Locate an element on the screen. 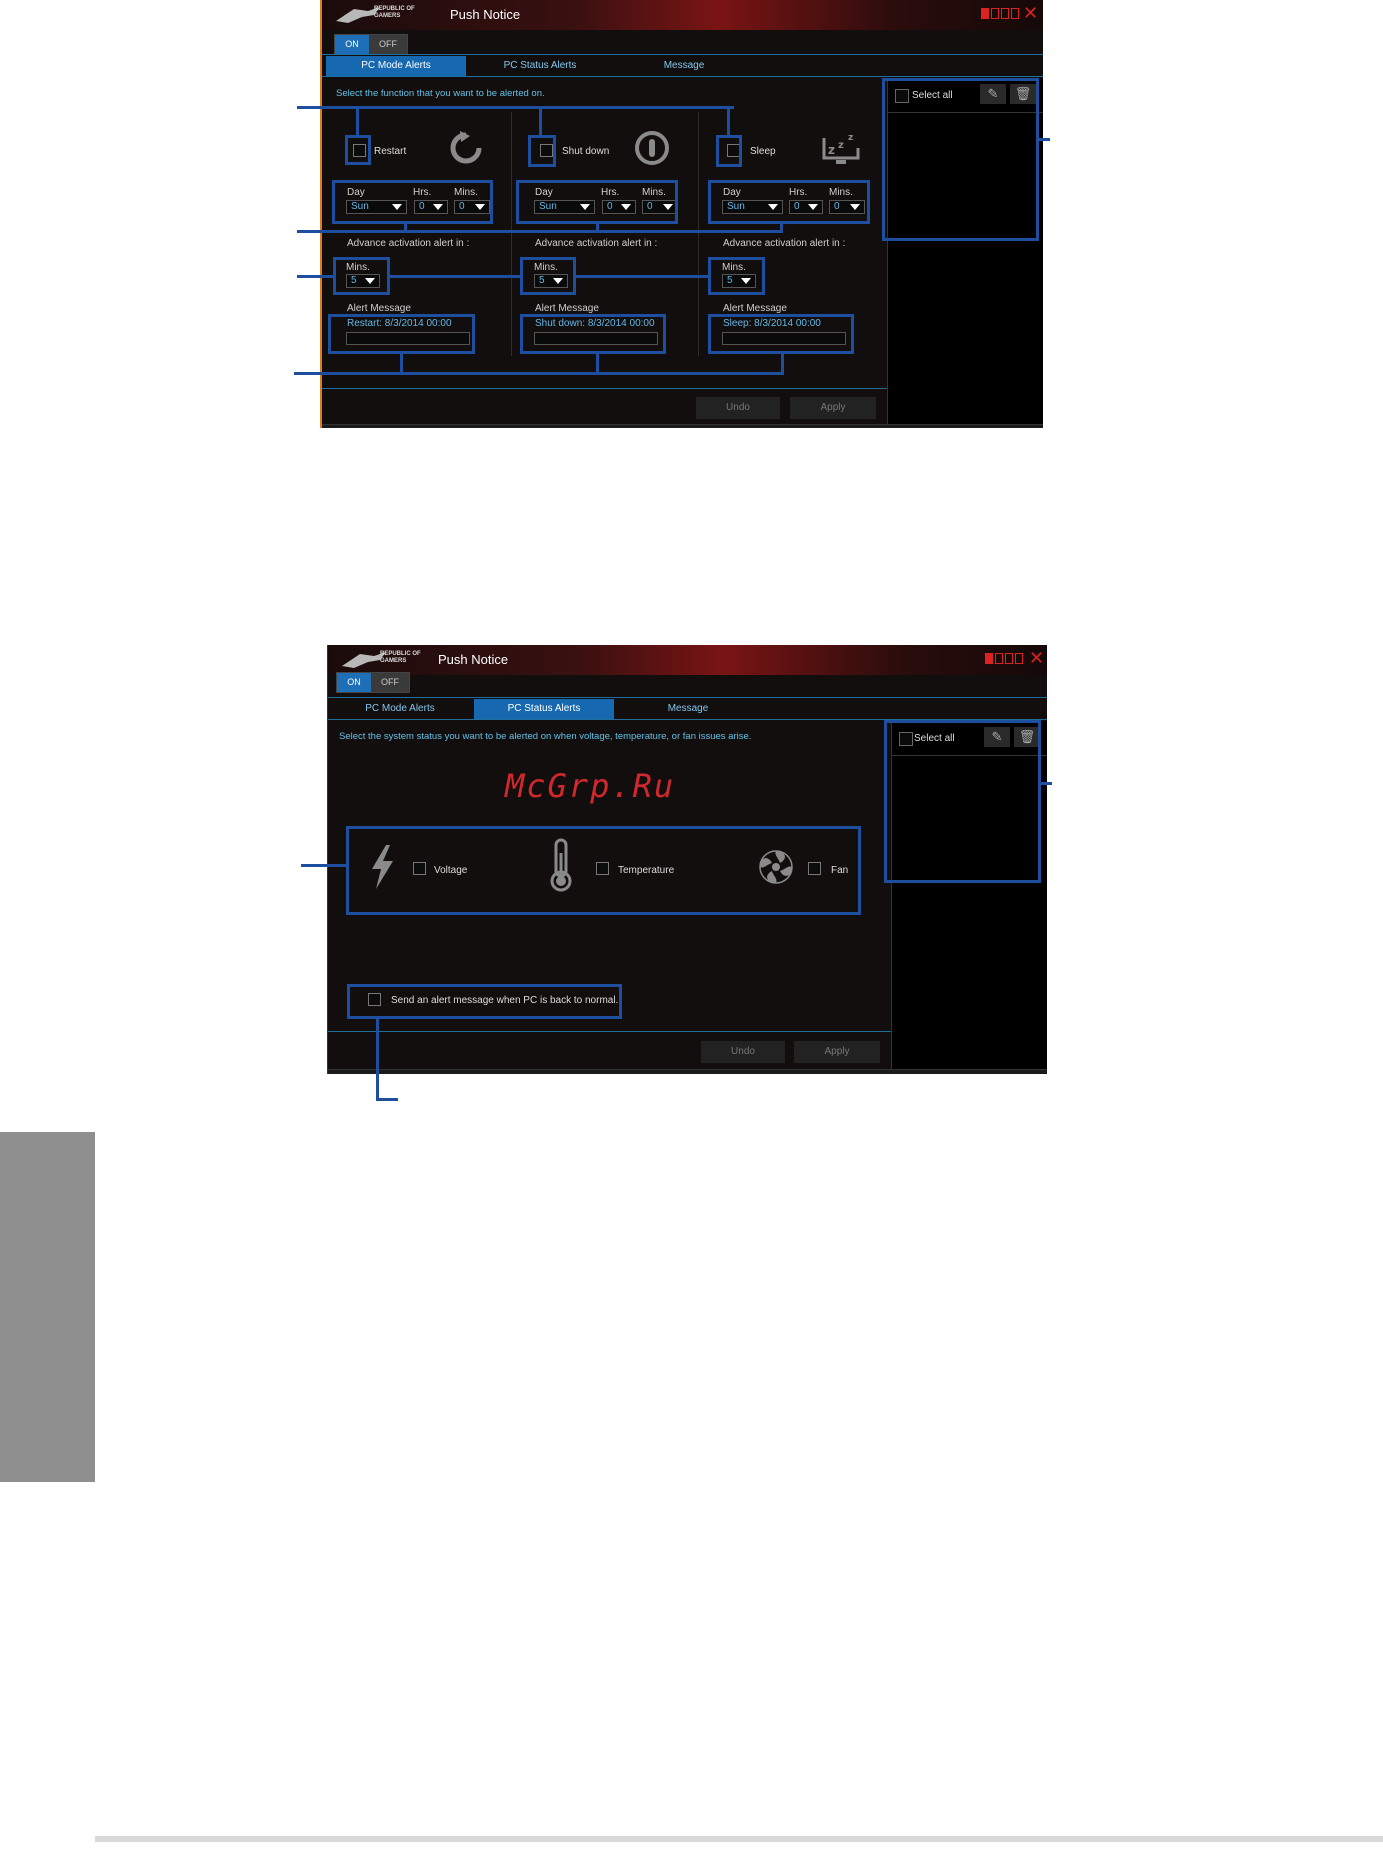  restart-label: Restart is located at coordinates (390, 151).